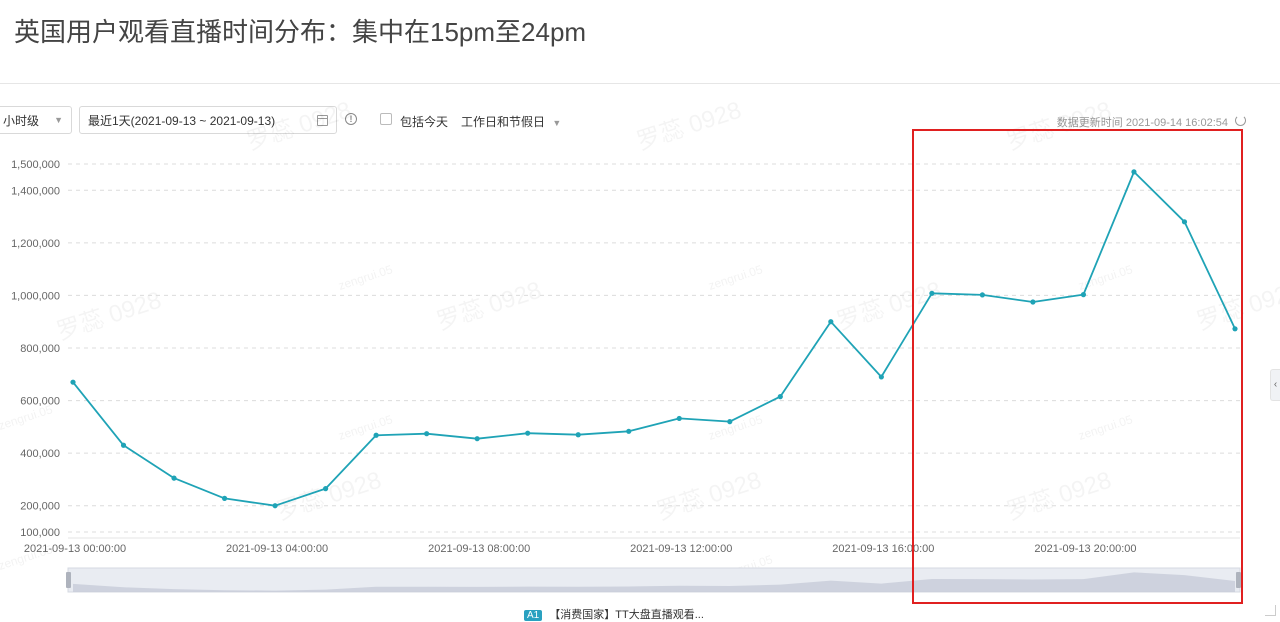 This screenshot has height=622, width=1280. I want to click on y-tick-label: 1,000,000, so click(35, 296).